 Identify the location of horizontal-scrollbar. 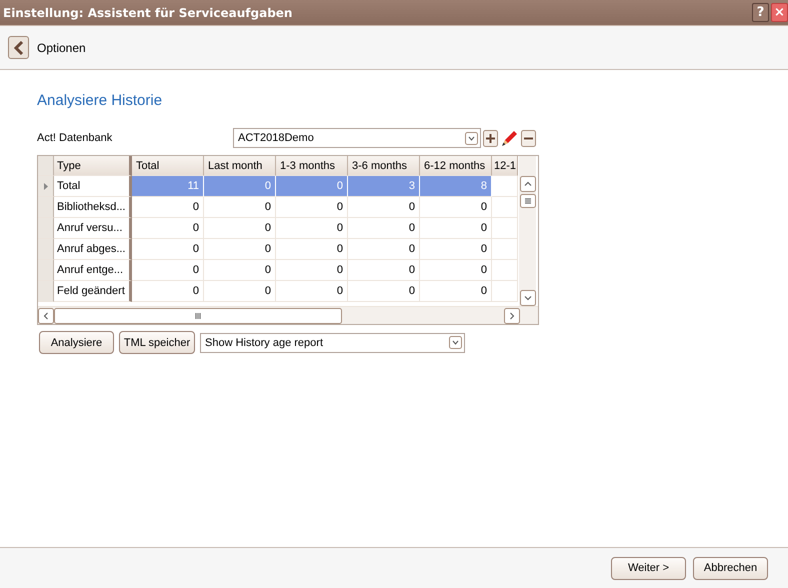
(288, 315).